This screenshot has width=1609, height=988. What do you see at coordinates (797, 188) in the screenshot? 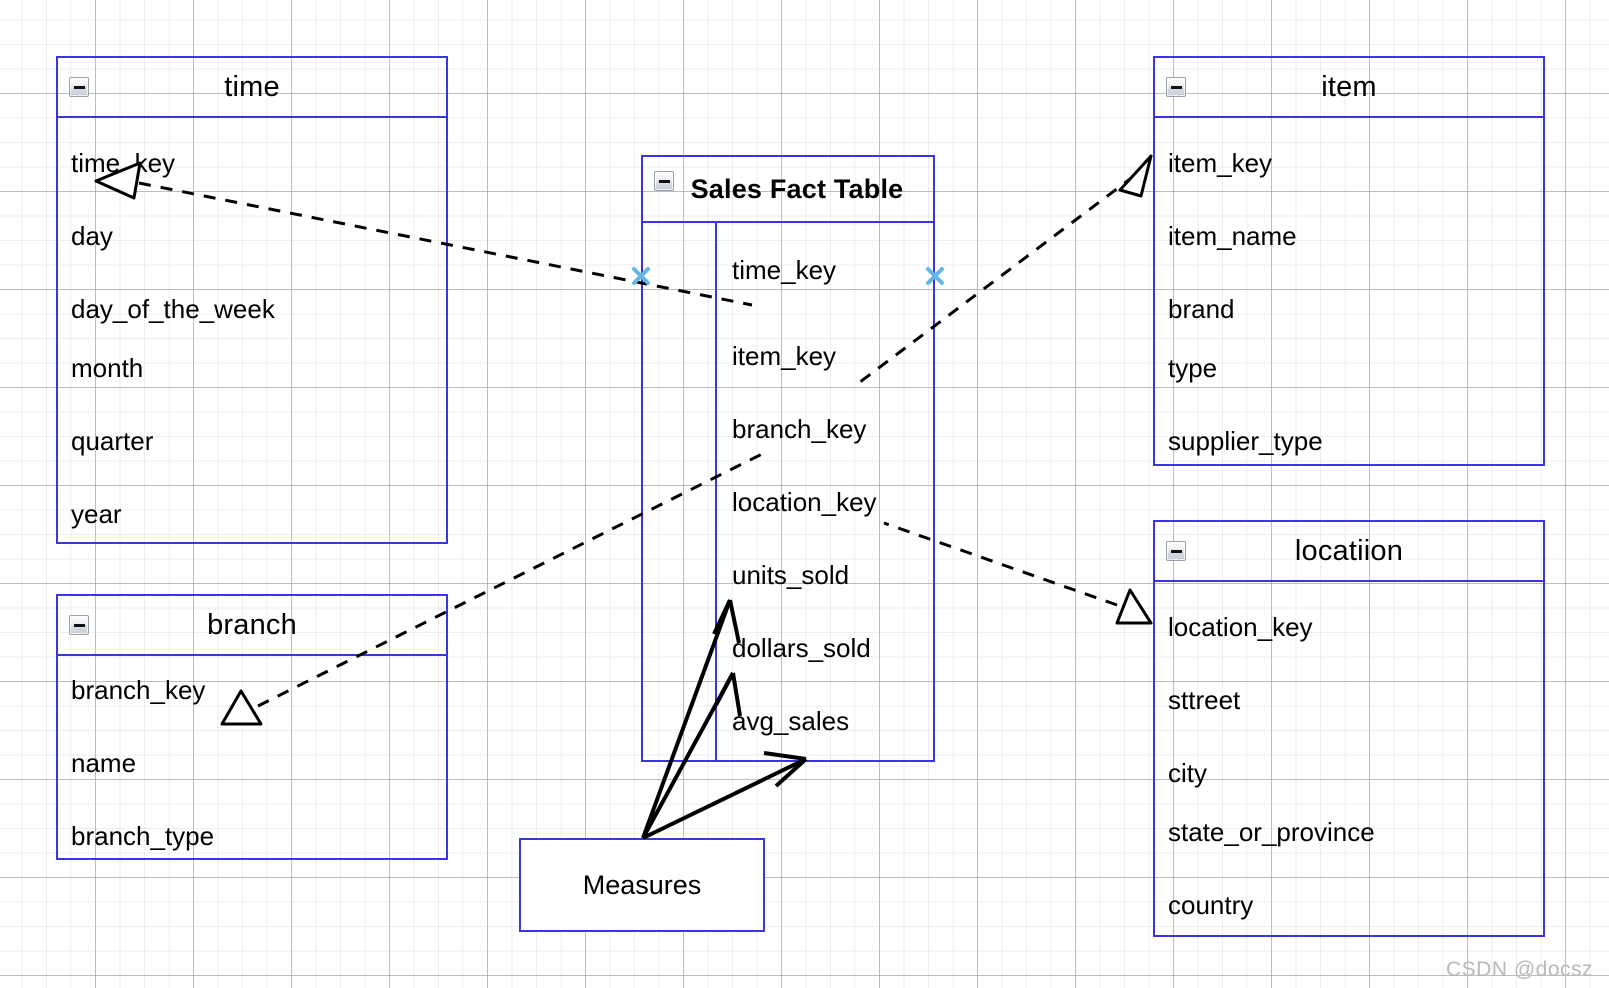
I see `entity-fact-title: Sales Fact Table` at bounding box center [797, 188].